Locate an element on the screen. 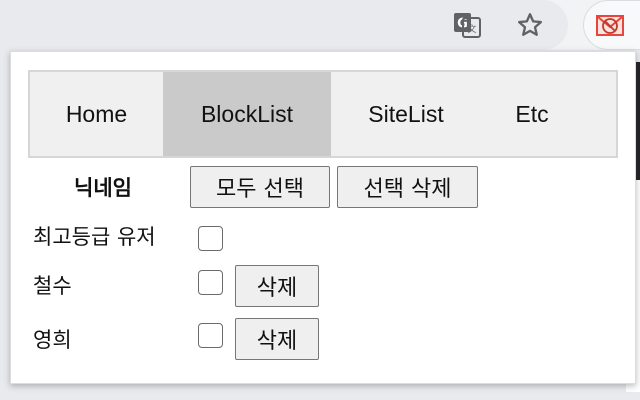 Image resolution: width=640 pixels, height=400 pixels. translate-icon: G 文 is located at coordinates (467, 25).